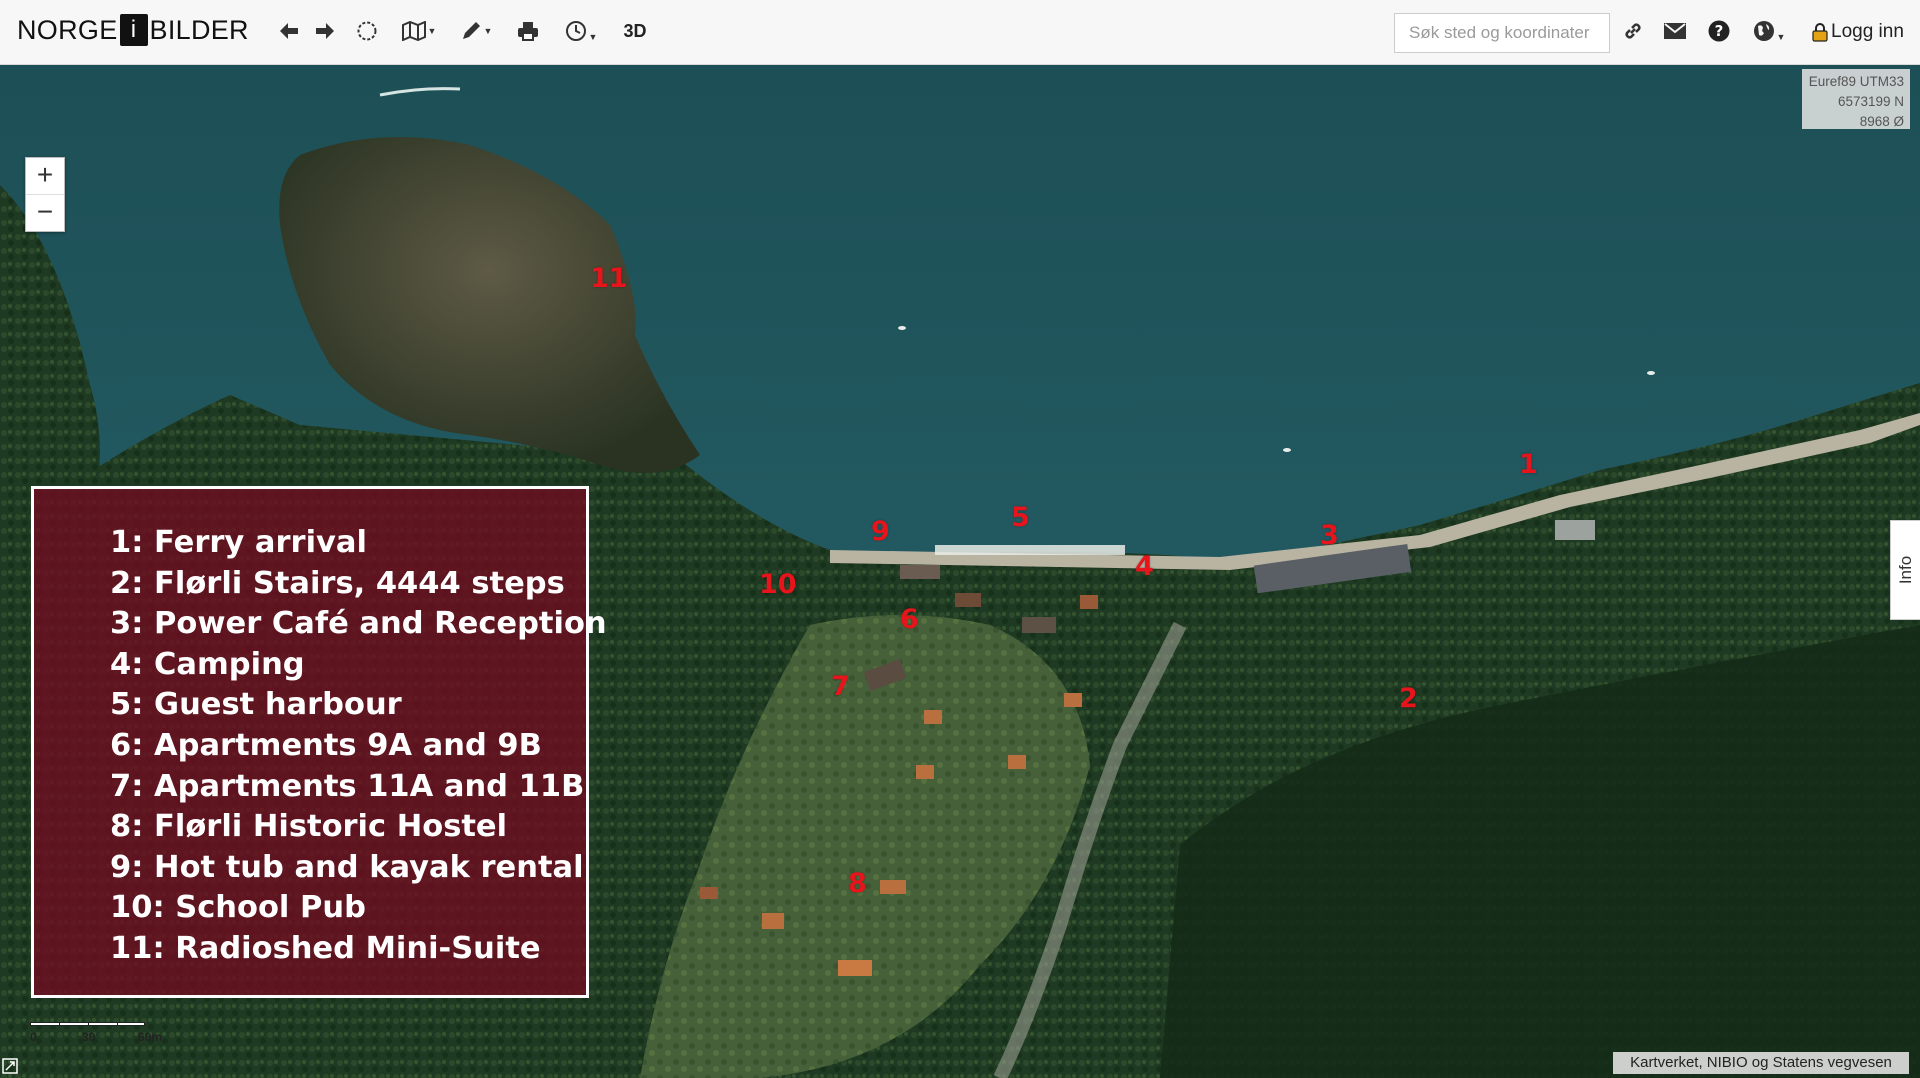 Image resolution: width=1920 pixels, height=1078 pixels. Describe the element at coordinates (309, 827) in the screenshot. I see `legend-item: 8: Flørli Historic Hostel` at that location.